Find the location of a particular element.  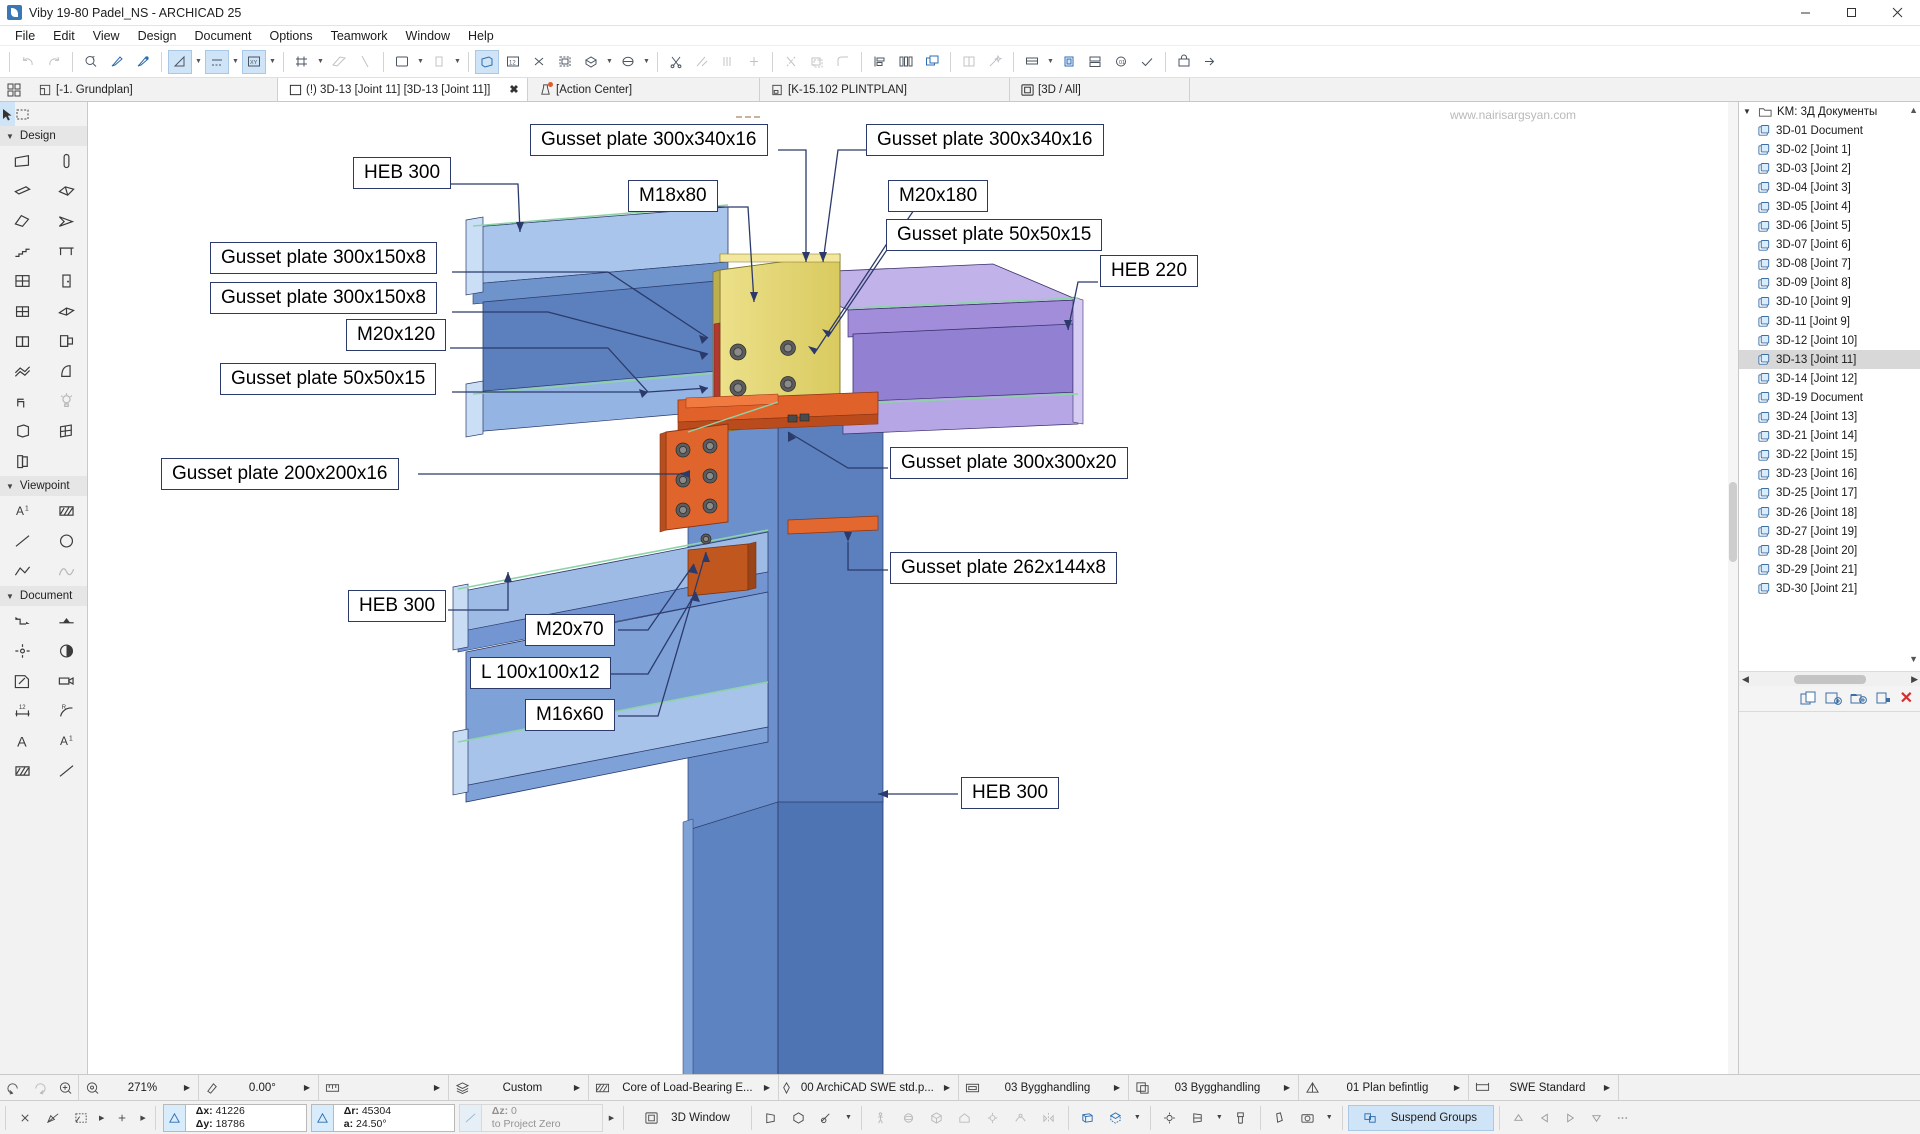

grid-tool-icon2: 01 is located at coordinates (1121, 62).